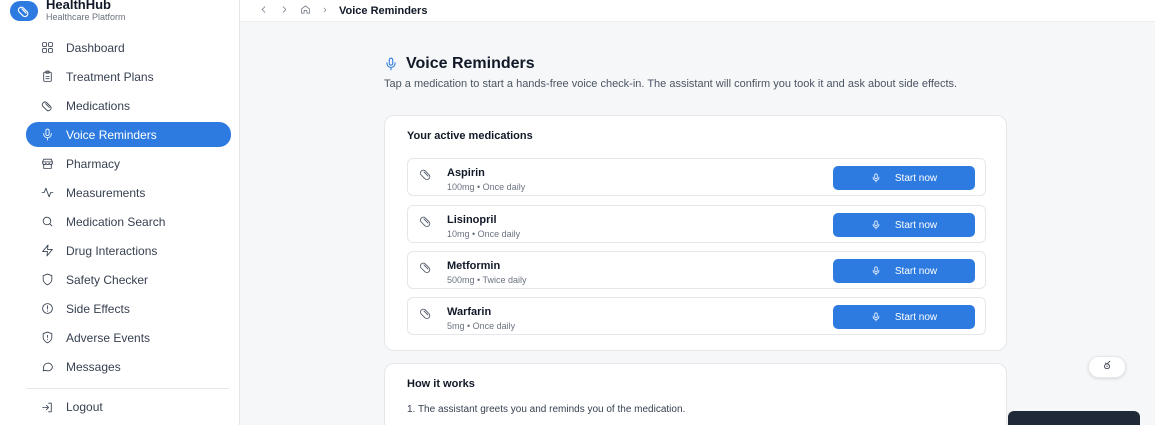 The image size is (1155, 425). I want to click on card-title: How it works, so click(441, 384).